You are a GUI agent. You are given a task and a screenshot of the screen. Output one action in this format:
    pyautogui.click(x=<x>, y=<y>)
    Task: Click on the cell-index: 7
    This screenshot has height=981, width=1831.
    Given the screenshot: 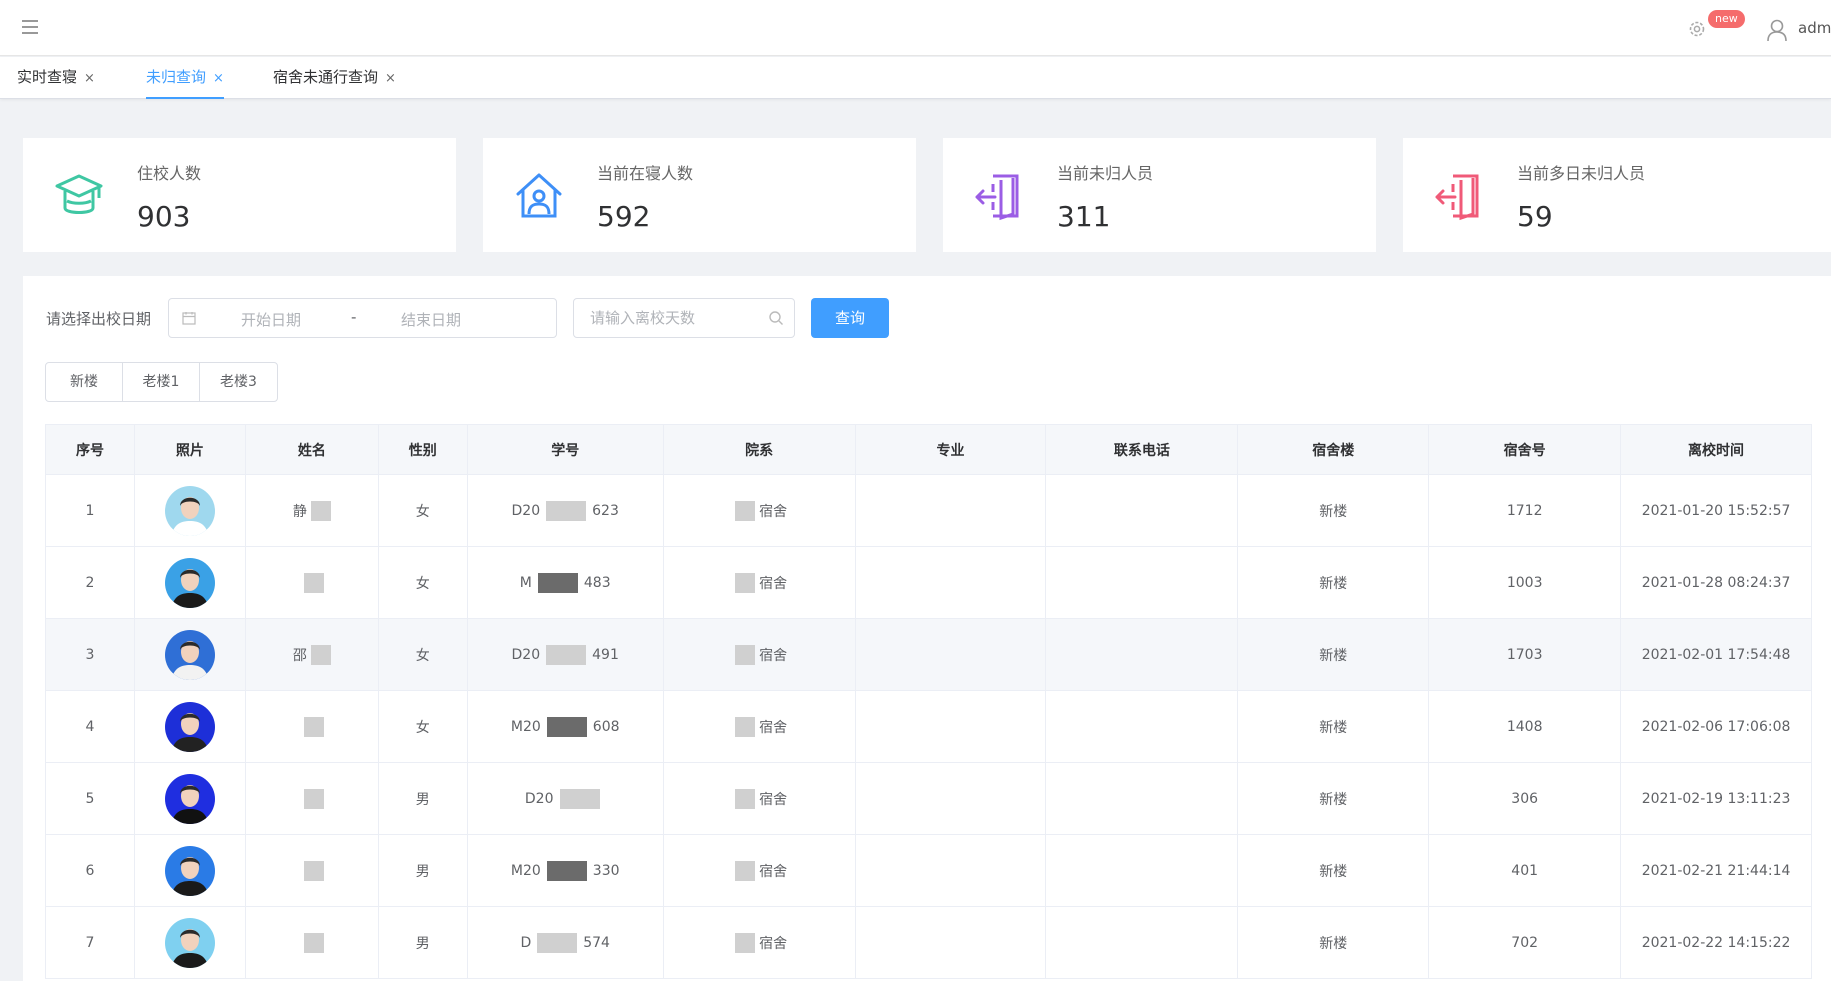 What is the action you would take?
    pyautogui.click(x=90, y=943)
    